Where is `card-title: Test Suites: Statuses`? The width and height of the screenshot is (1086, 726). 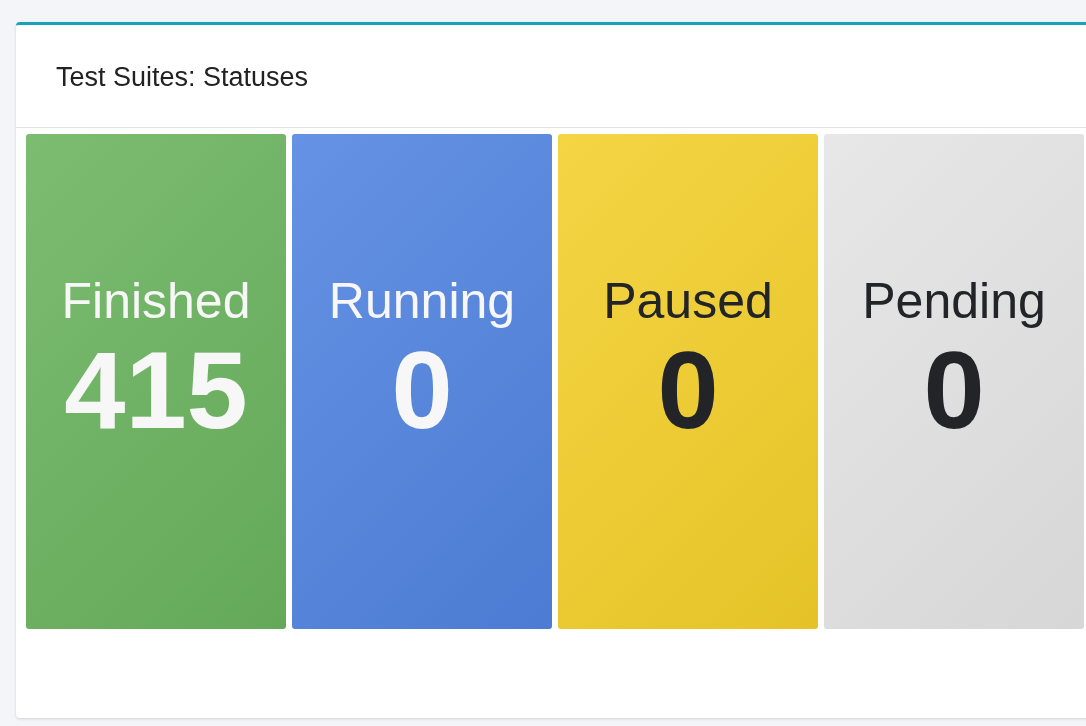
card-title: Test Suites: Statuses is located at coordinates (182, 77).